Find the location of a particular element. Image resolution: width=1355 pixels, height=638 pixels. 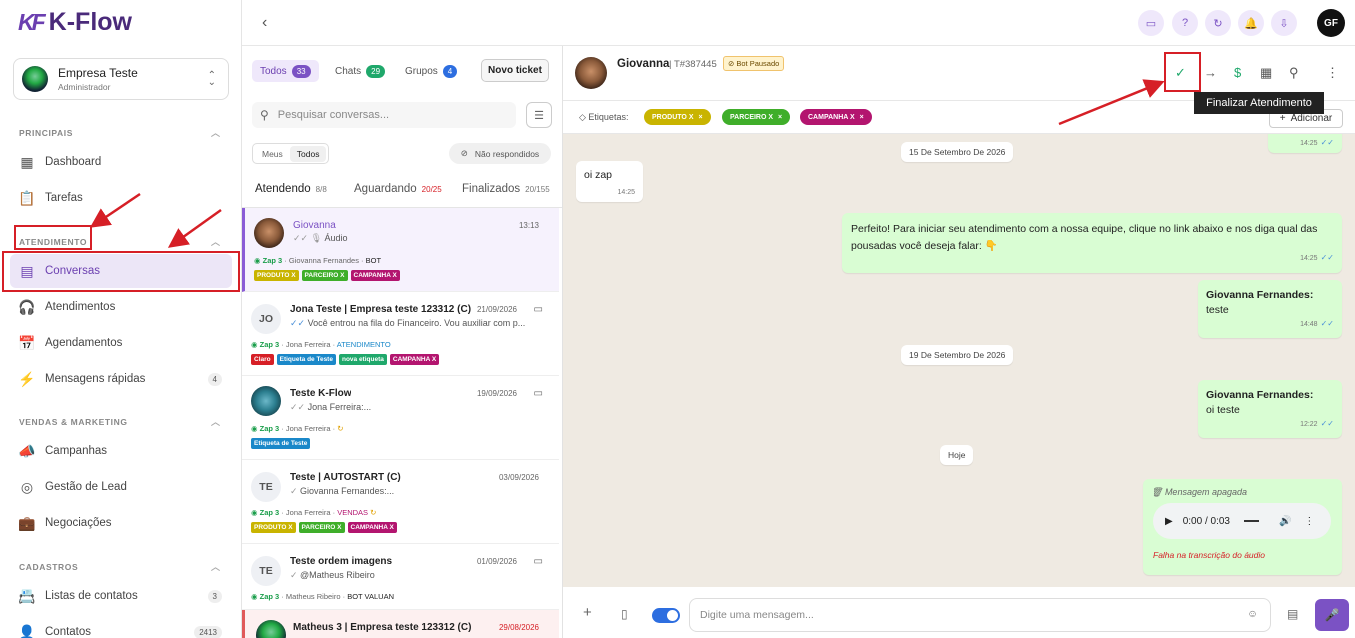

sidebar-item-label: Listas de contatos is located at coordinates (91, 596).